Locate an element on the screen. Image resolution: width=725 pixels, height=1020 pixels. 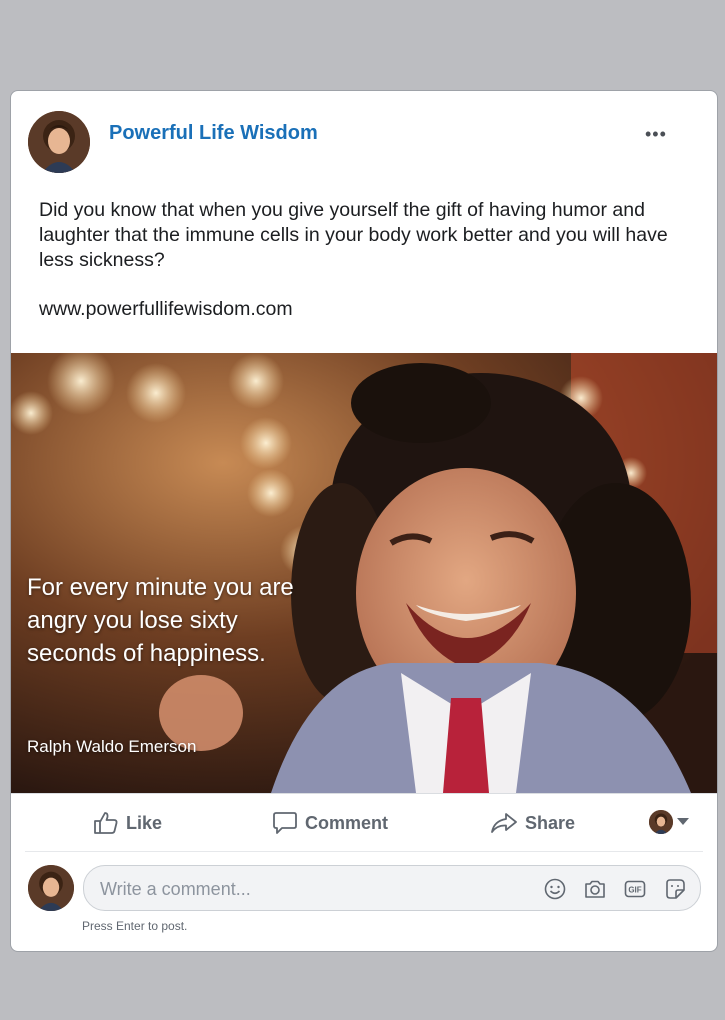
share-arrow-icon is located at coordinates (504, 823).